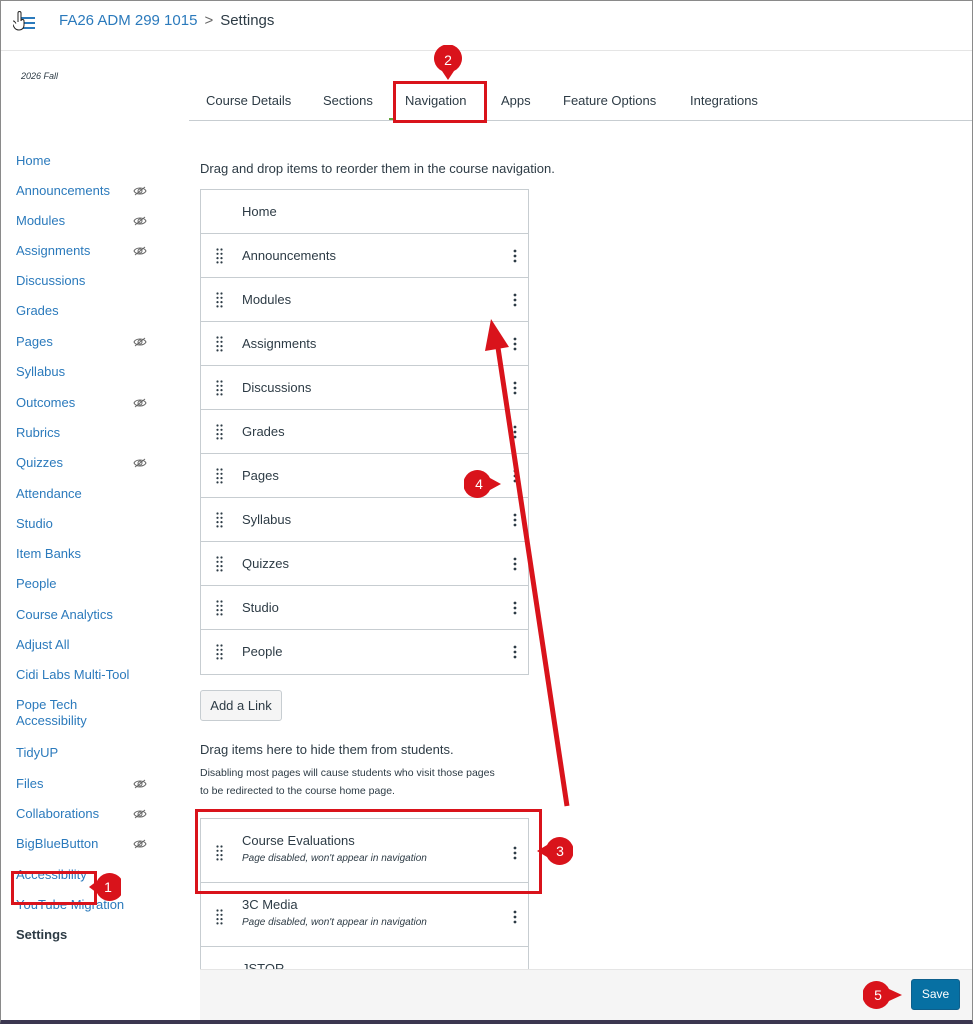 The height and width of the screenshot is (1024, 973). I want to click on save-button: Save, so click(935, 994).